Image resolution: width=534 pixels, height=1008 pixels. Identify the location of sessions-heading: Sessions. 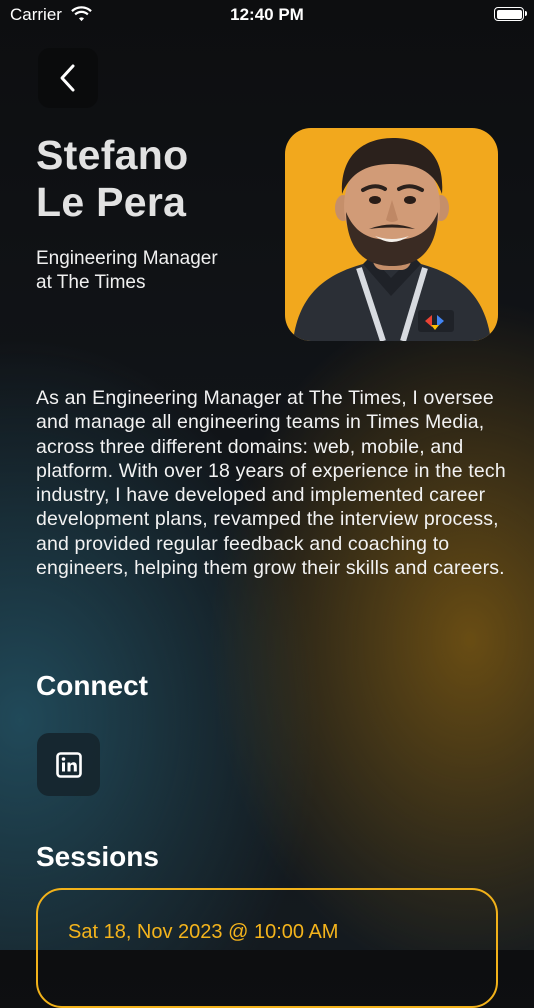
(97, 856).